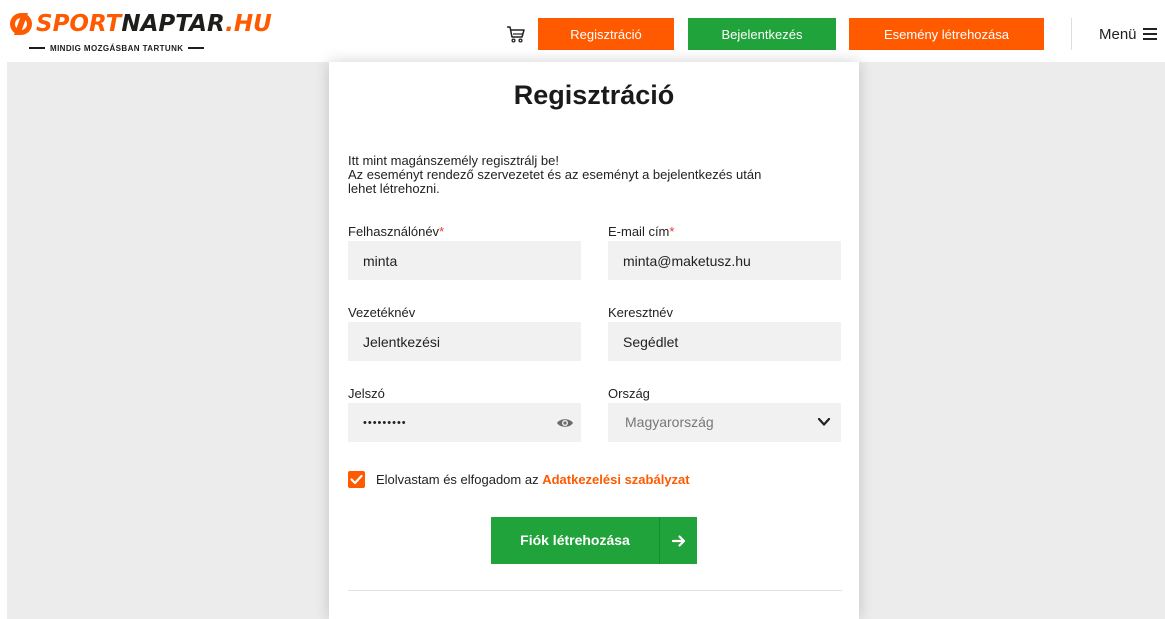 The width and height of the screenshot is (1165, 619). Describe the element at coordinates (669, 422) in the screenshot. I see `country-select-value: Magyarország` at that location.